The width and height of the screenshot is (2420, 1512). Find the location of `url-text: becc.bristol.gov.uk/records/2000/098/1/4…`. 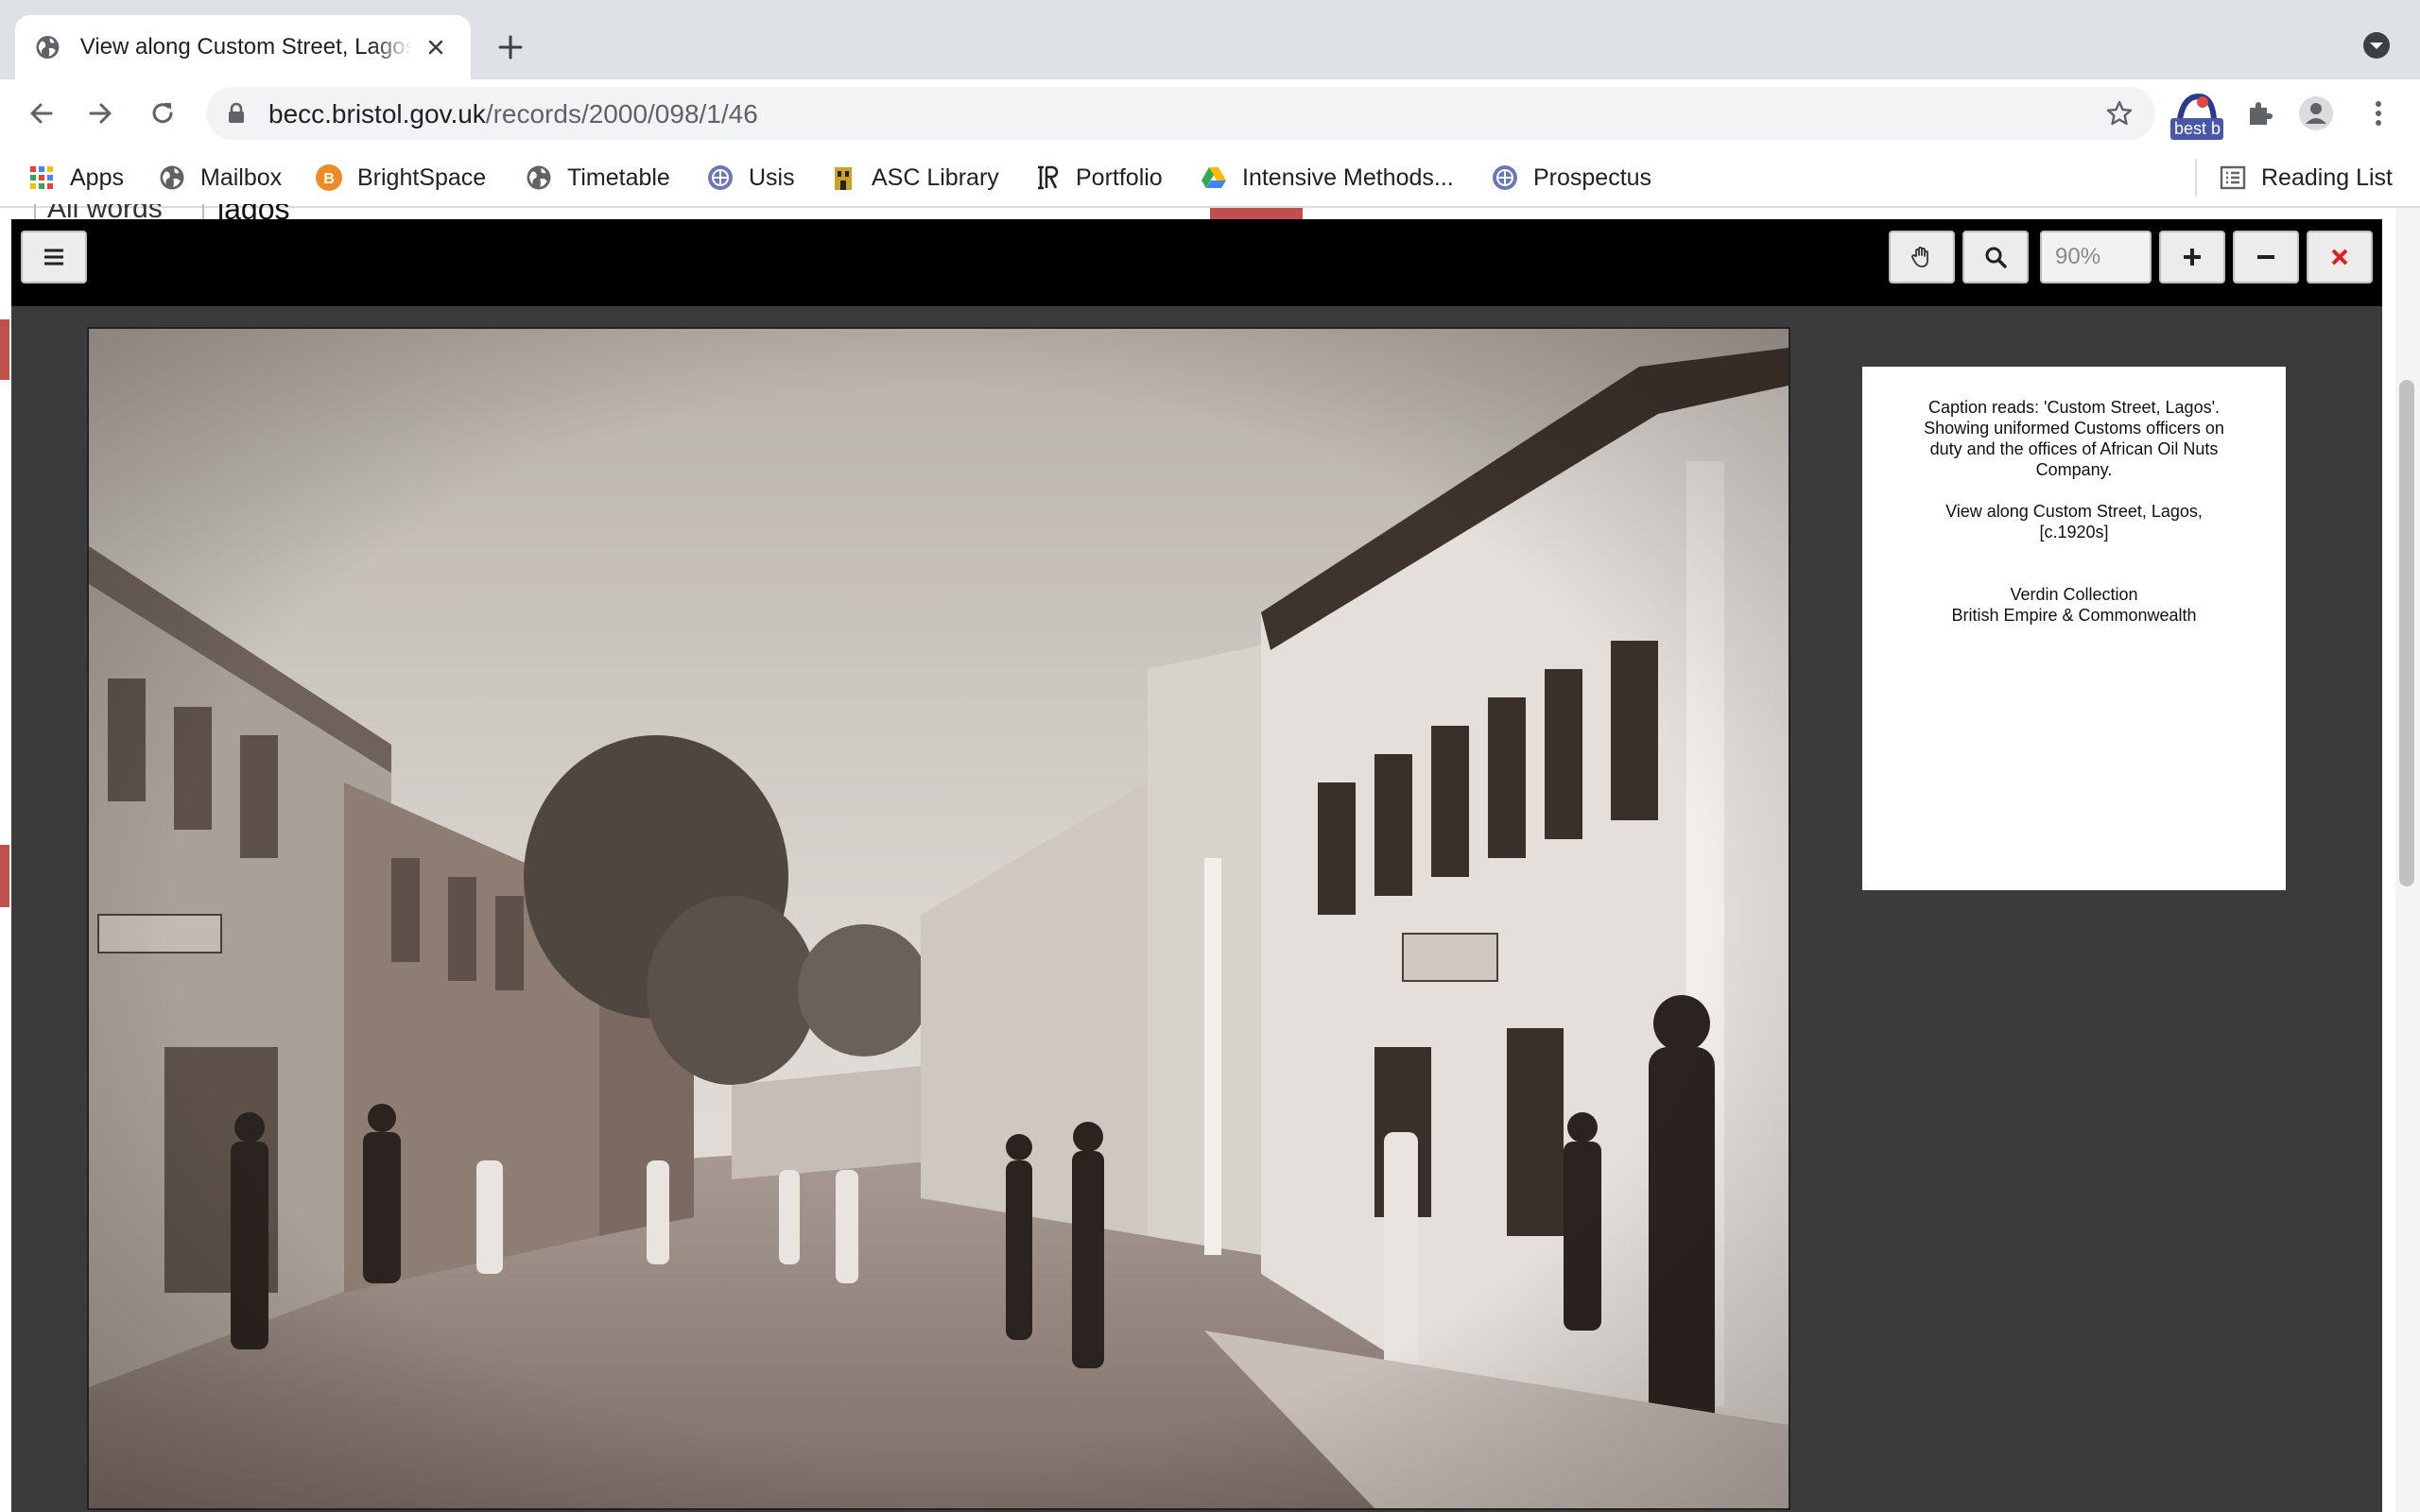

url-text: becc.bristol.gov.uk/records/2000/098/1/4… is located at coordinates (513, 114).